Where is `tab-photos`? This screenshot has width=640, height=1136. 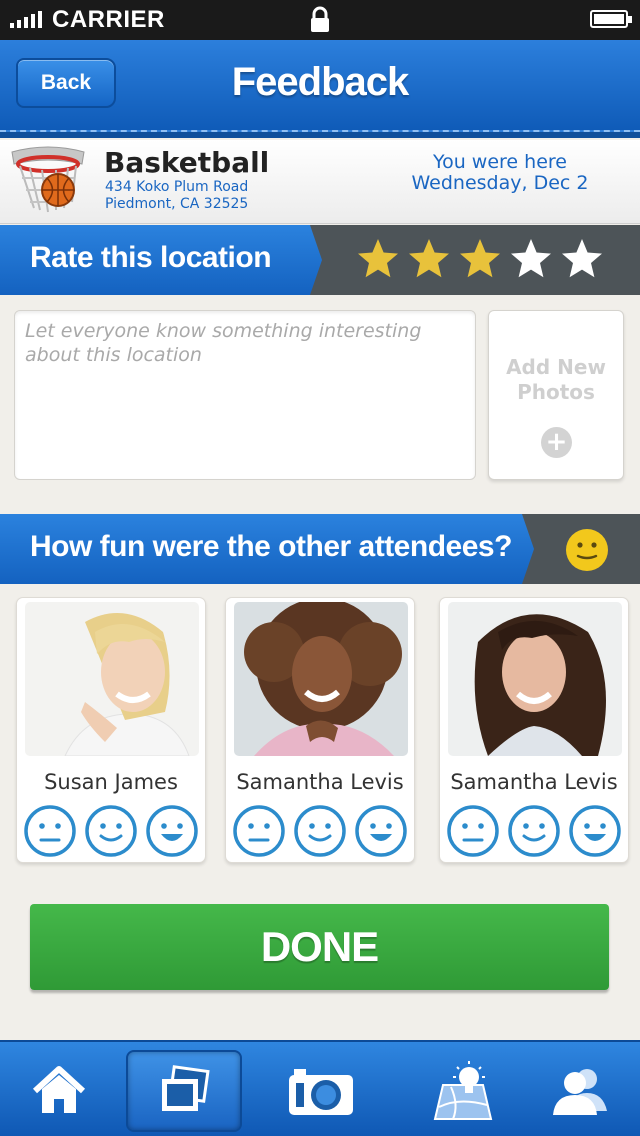
tab-photos is located at coordinates (184, 1091).